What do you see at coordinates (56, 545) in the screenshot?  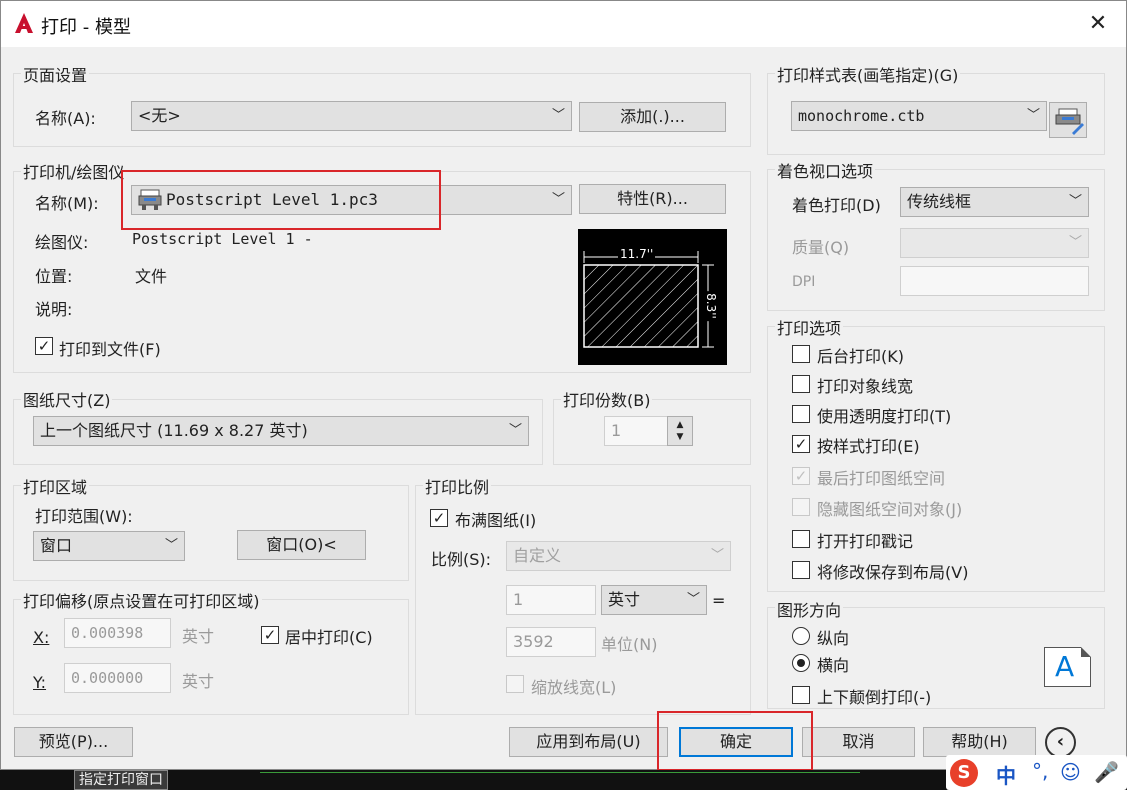 I see `plot-range-value: 窗口` at bounding box center [56, 545].